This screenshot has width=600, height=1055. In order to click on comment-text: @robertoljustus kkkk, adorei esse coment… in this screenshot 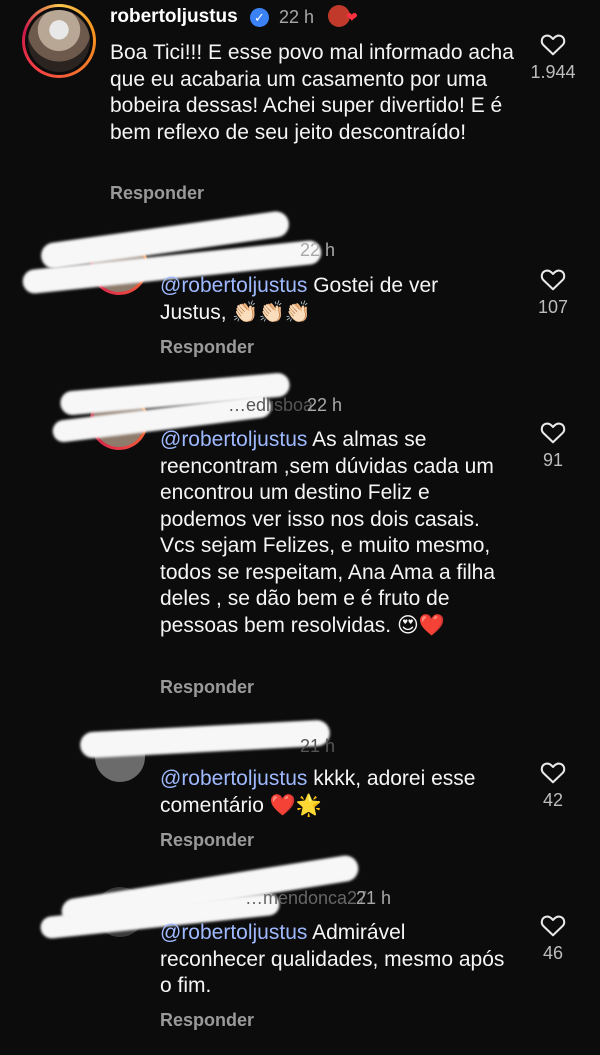, I will do `click(335, 792)`.